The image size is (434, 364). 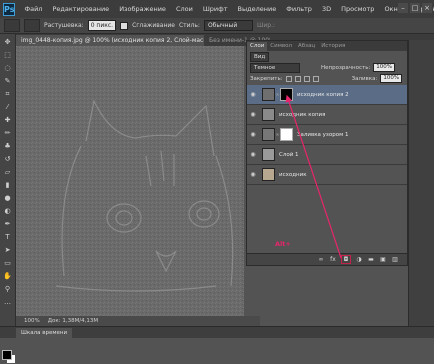 I want to click on menu-3d: 3D, so click(x=326, y=9).